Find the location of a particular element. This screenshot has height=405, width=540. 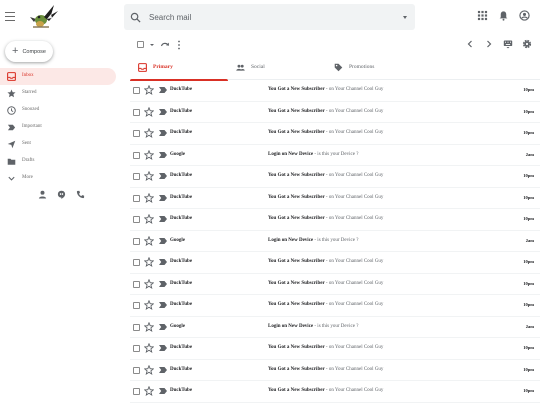

email-snippet: - on Your Channel Cool Guy is located at coordinates (354, 89).